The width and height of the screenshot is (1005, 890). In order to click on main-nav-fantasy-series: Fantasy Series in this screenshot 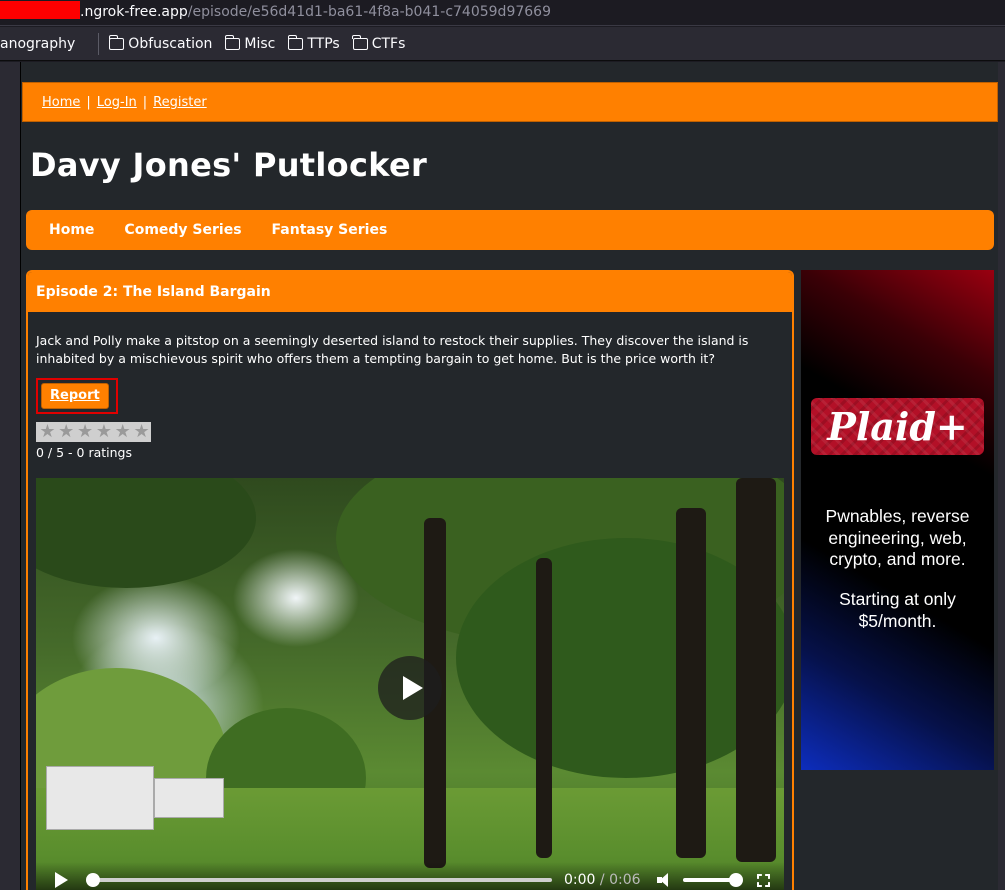, I will do `click(330, 230)`.